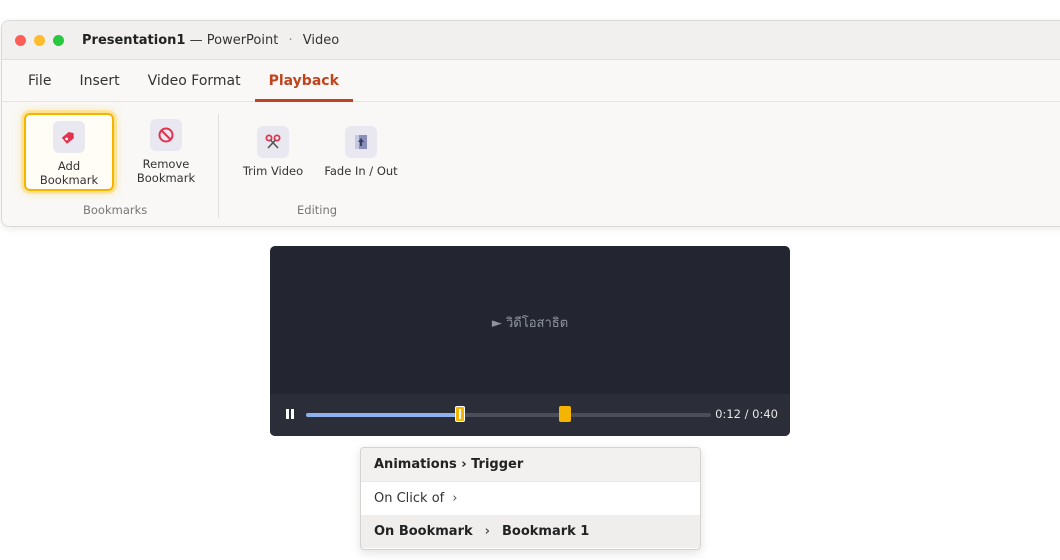 The image size is (1060, 560). I want to click on ribbon-divider, so click(218, 166).